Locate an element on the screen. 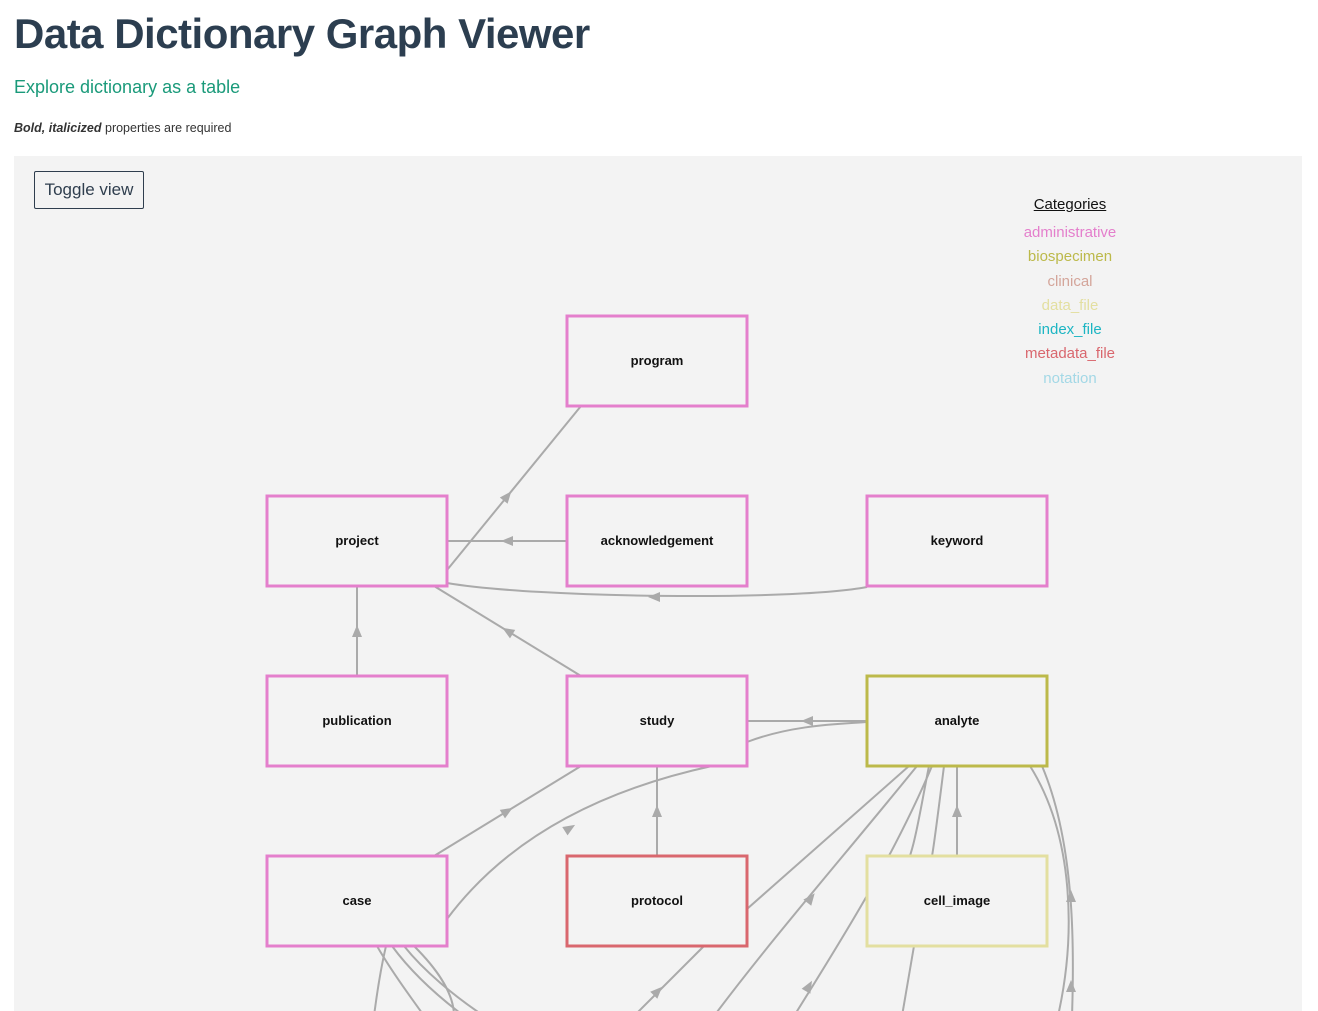 The width and height of the screenshot is (1318, 1011). node-label-analyte: analyte is located at coordinates (957, 720).